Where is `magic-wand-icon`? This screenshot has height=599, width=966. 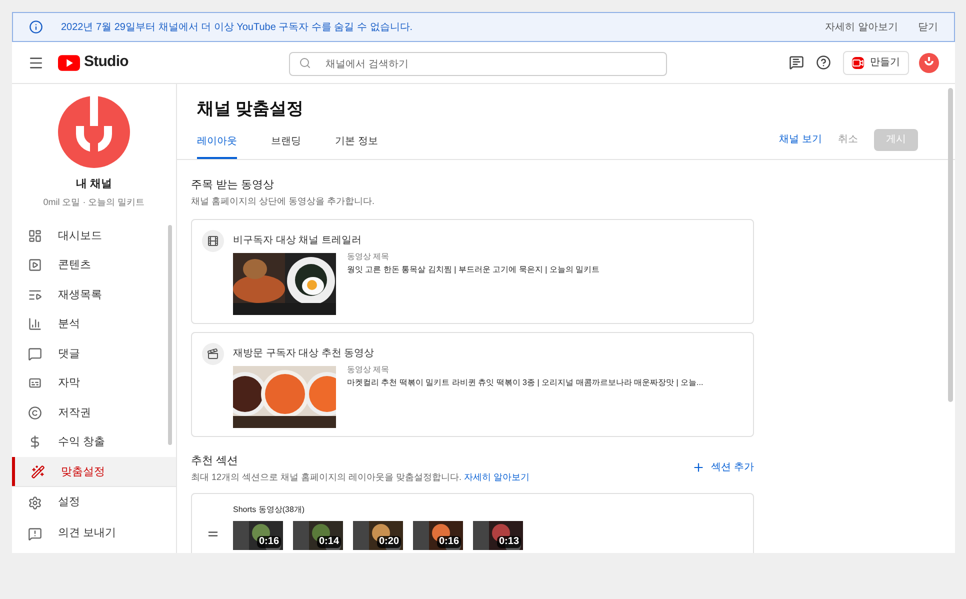
magic-wand-icon is located at coordinates (38, 471).